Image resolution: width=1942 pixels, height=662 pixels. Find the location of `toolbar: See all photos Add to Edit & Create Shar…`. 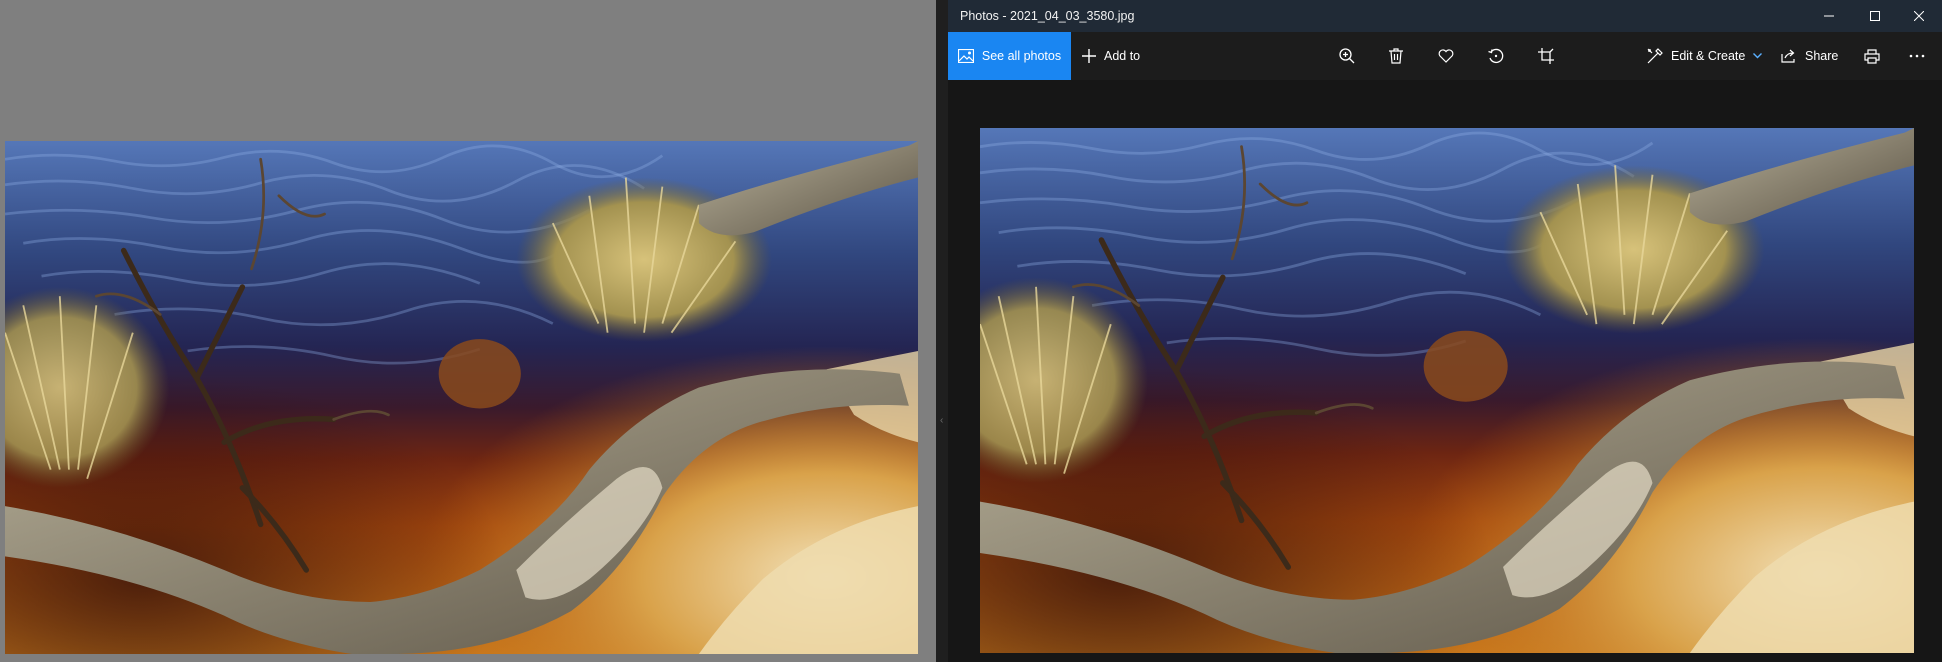

toolbar: See all photos Add to Edit & Create Shar… is located at coordinates (1445, 56).